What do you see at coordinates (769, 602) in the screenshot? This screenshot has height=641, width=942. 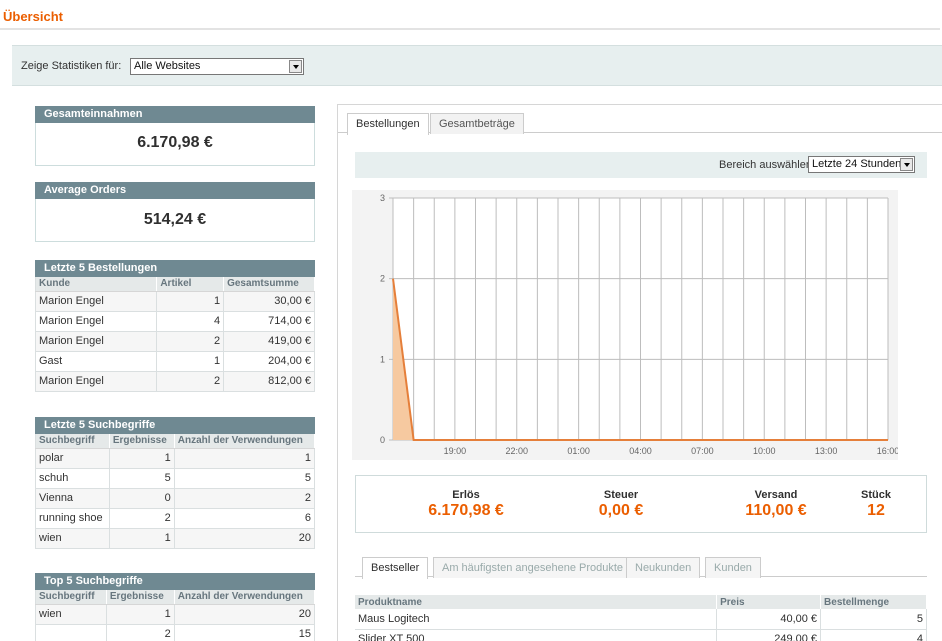 I see `column-header: Preis` at bounding box center [769, 602].